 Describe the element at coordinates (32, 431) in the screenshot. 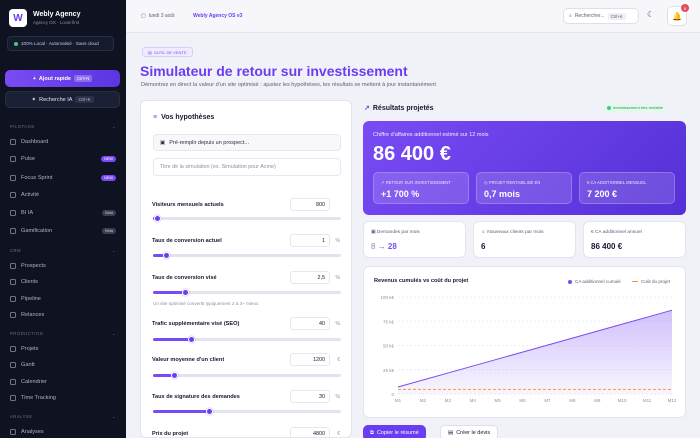

I see `sidebar-item-label: Analyses` at that location.